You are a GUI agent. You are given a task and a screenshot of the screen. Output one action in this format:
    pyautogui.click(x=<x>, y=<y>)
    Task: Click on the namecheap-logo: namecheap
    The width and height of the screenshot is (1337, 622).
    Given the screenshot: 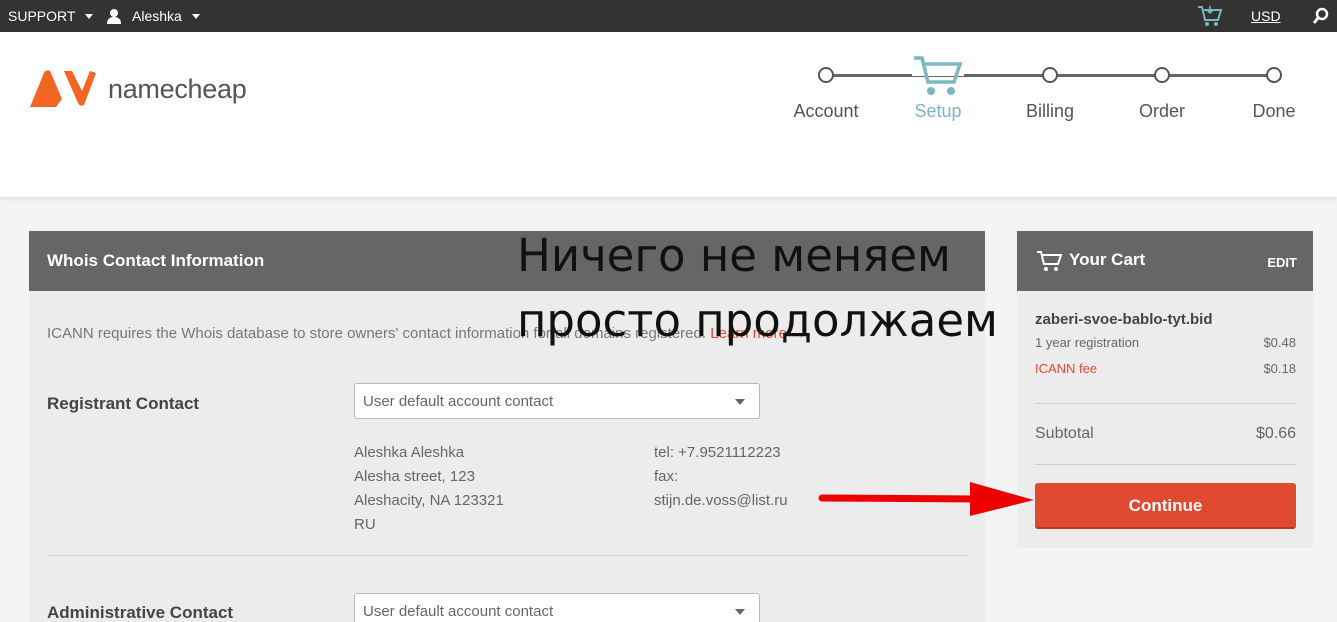 What is the action you would take?
    pyautogui.click(x=137, y=89)
    